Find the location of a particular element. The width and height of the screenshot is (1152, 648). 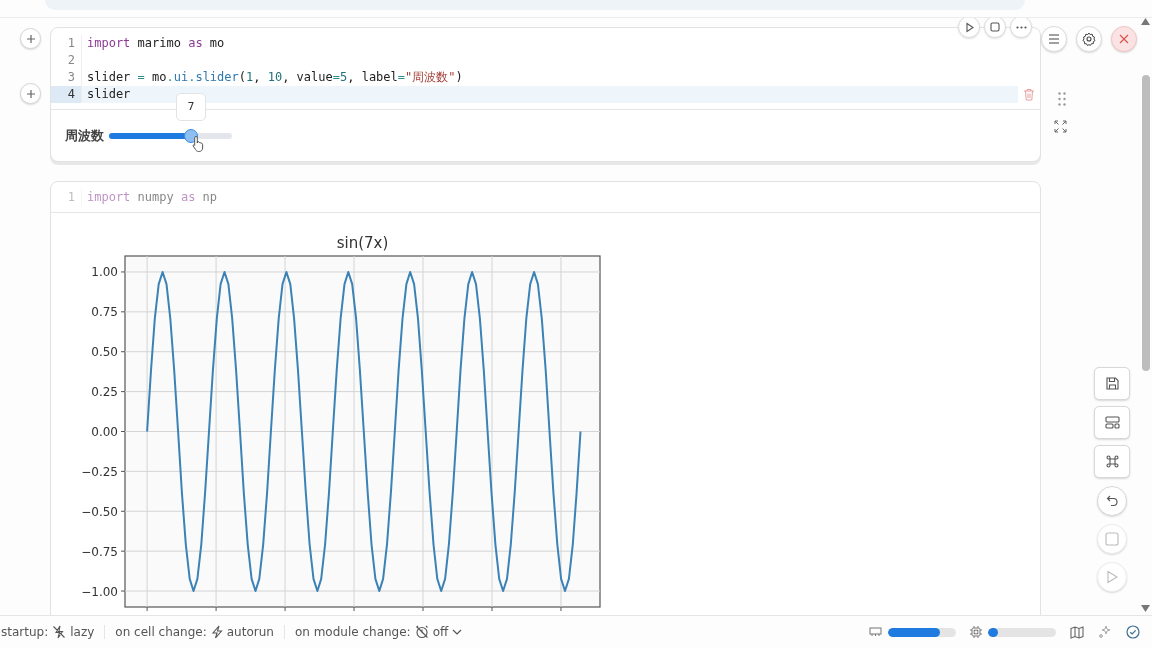

layout-icon is located at coordinates (1112, 422).